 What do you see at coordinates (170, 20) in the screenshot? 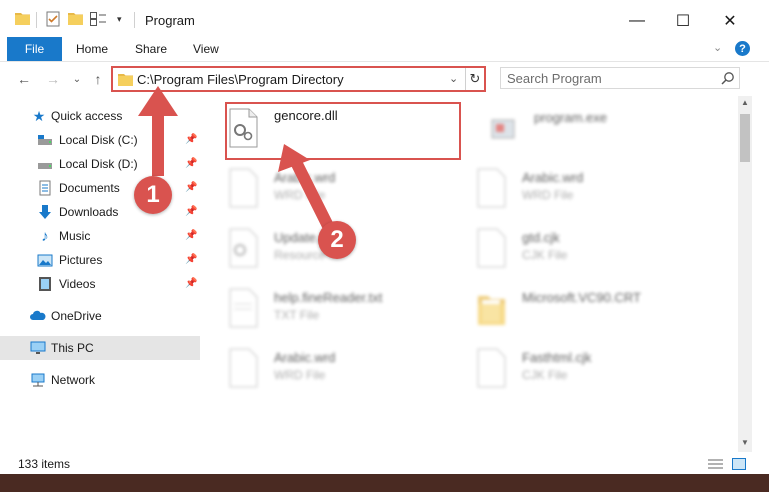
I see `window-title: Program` at bounding box center [170, 20].